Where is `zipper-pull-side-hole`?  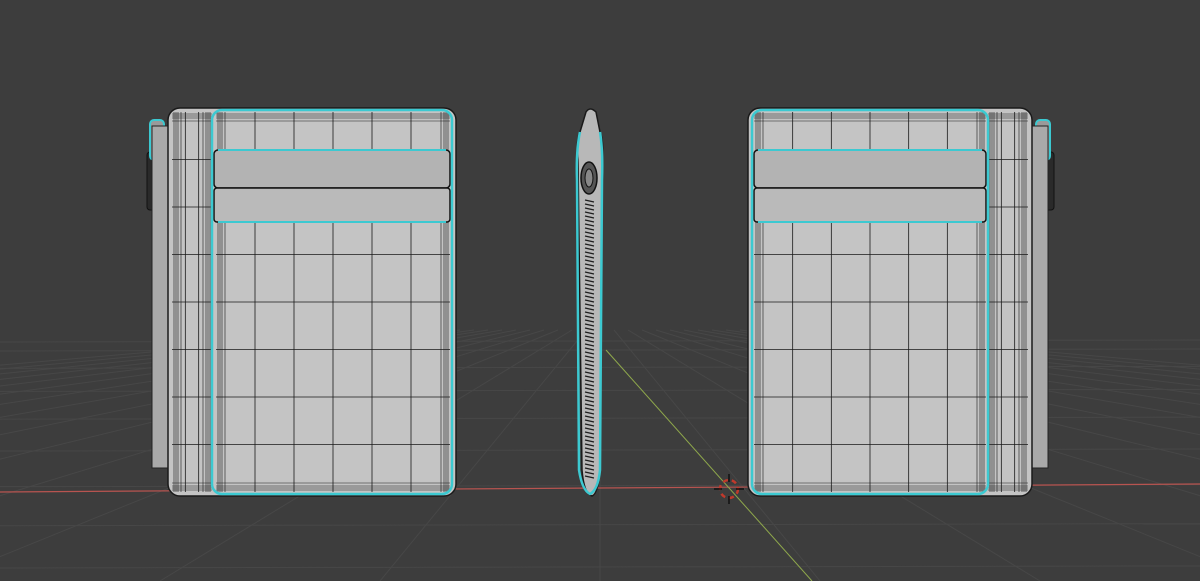 zipper-pull-side-hole is located at coordinates (589, 178).